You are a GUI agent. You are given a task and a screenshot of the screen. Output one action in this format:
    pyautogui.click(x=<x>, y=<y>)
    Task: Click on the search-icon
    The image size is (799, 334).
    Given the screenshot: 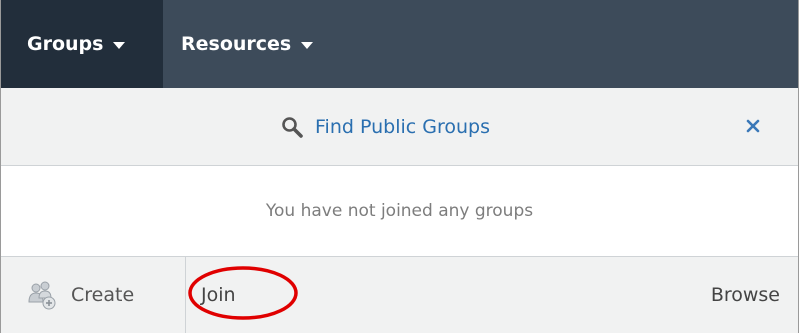 What is the action you would take?
    pyautogui.click(x=292, y=127)
    